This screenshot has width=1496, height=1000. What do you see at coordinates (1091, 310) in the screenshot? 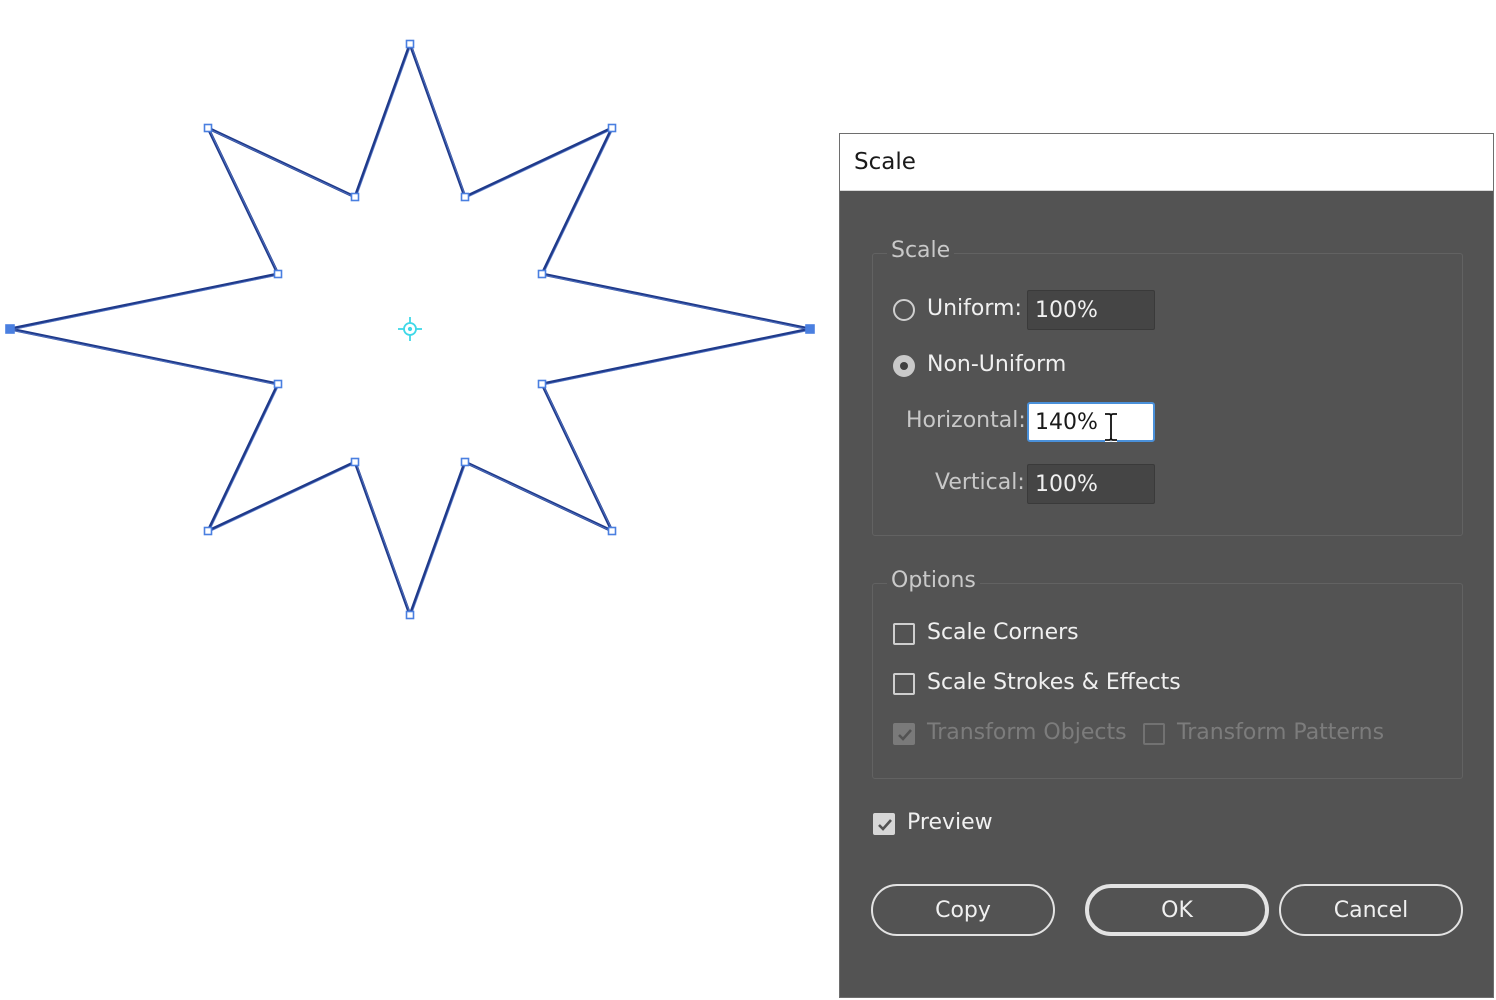
I see `uniform-input` at bounding box center [1091, 310].